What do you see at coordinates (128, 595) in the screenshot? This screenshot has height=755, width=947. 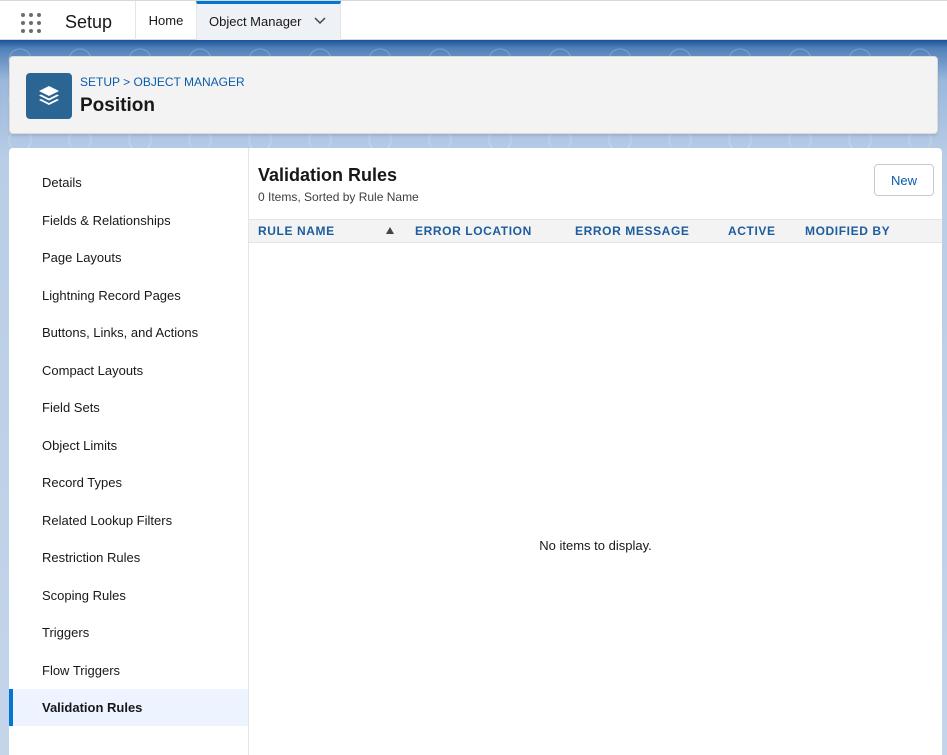 I see `sidebar-item-scoping-rules: Scoping Rules` at bounding box center [128, 595].